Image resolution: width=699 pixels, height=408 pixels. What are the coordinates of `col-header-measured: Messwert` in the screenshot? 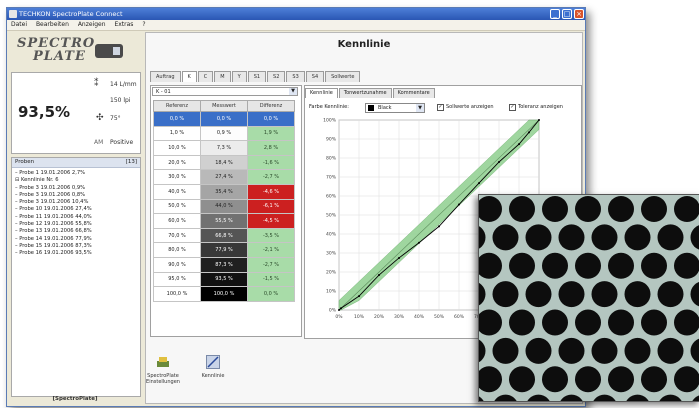 It's located at (224, 106).